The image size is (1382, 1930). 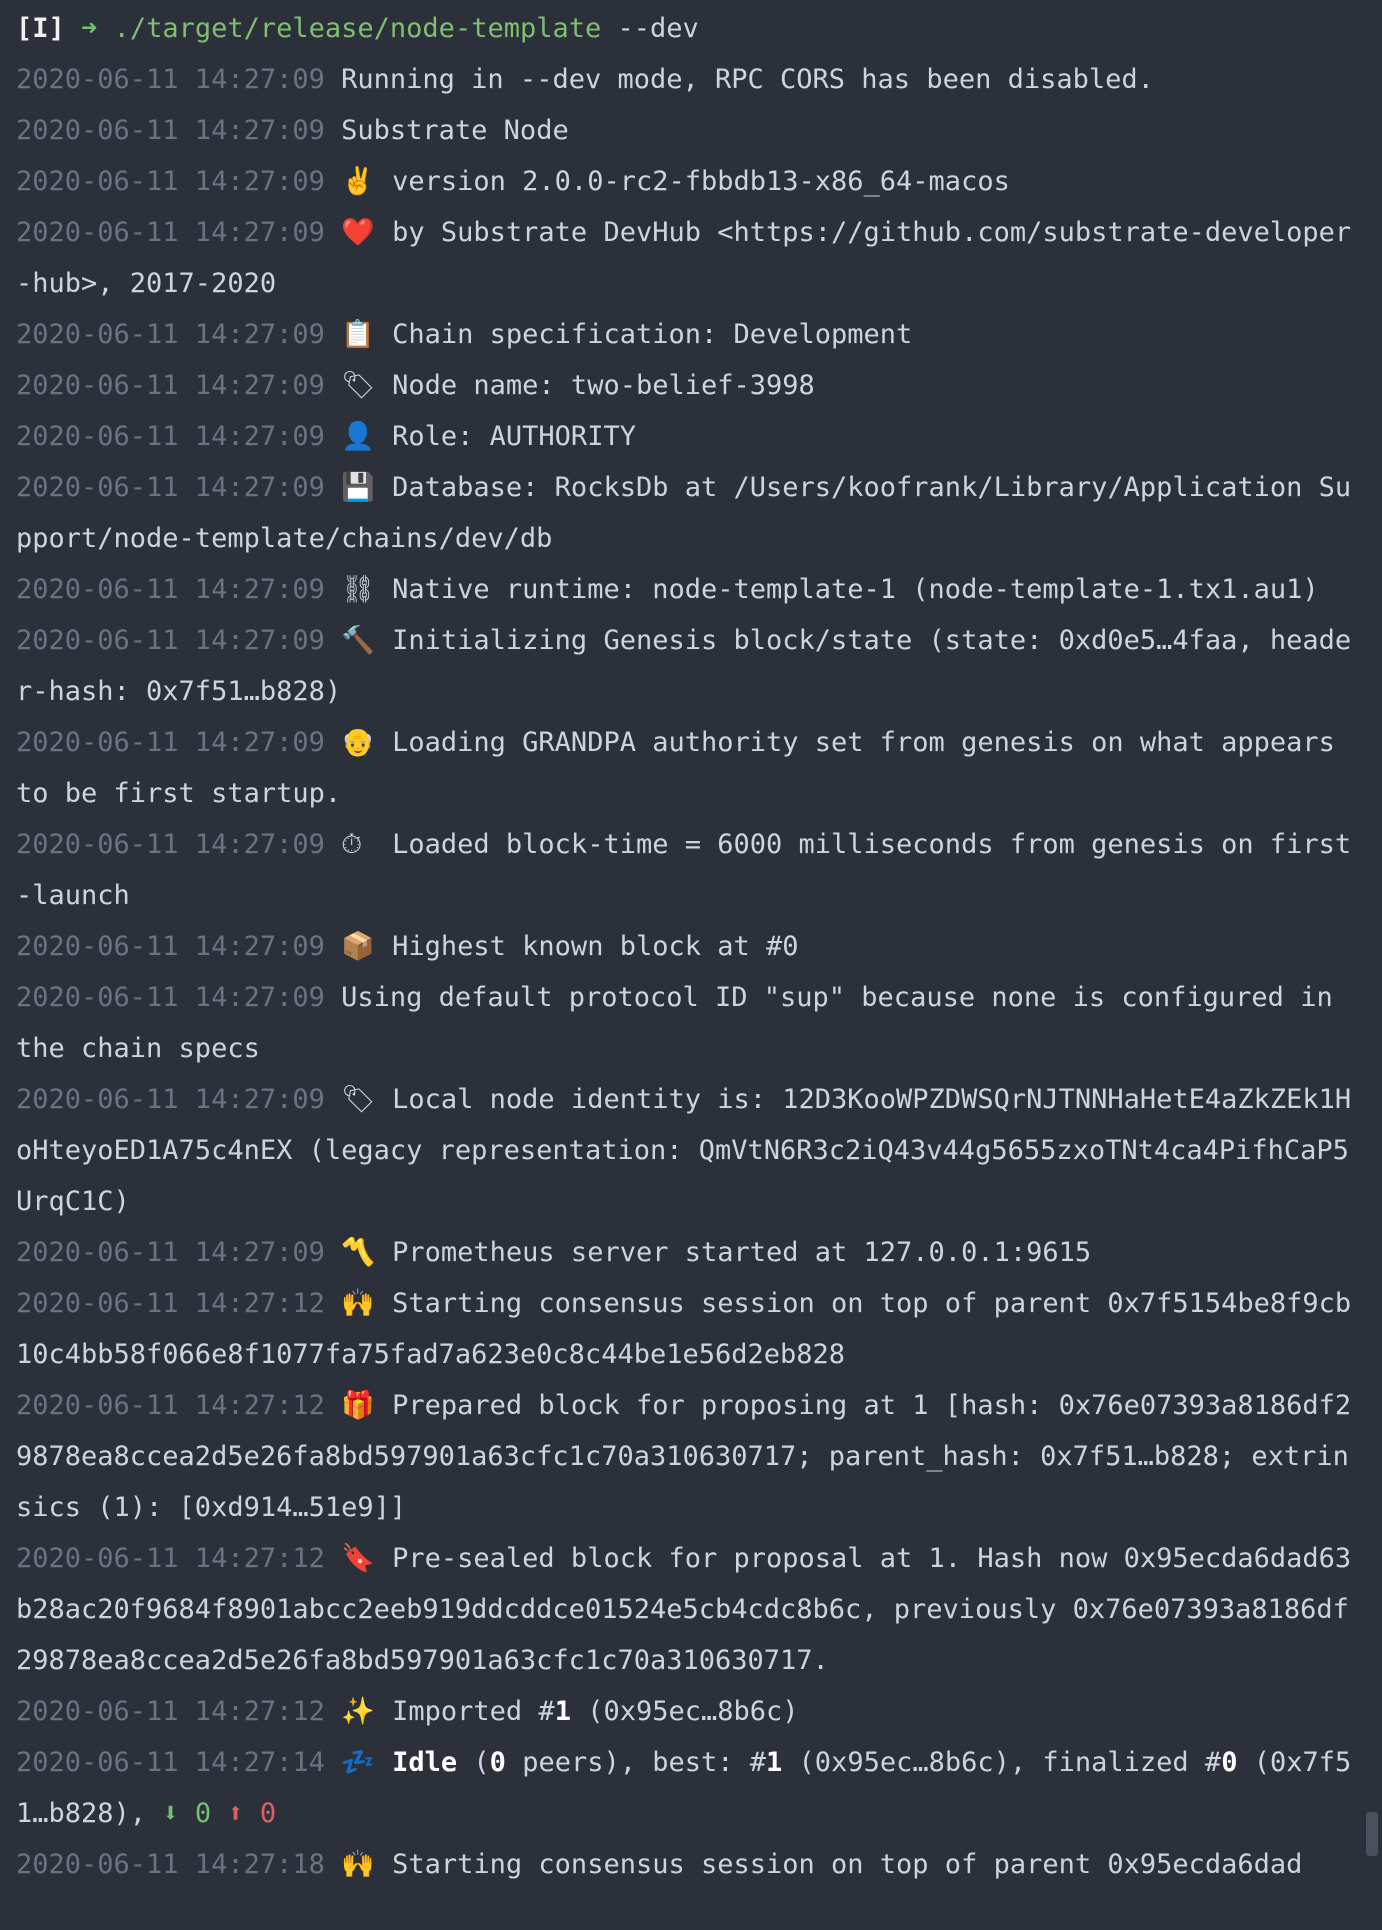 What do you see at coordinates (774, 1762) in the screenshot?
I see `best-block: 1` at bounding box center [774, 1762].